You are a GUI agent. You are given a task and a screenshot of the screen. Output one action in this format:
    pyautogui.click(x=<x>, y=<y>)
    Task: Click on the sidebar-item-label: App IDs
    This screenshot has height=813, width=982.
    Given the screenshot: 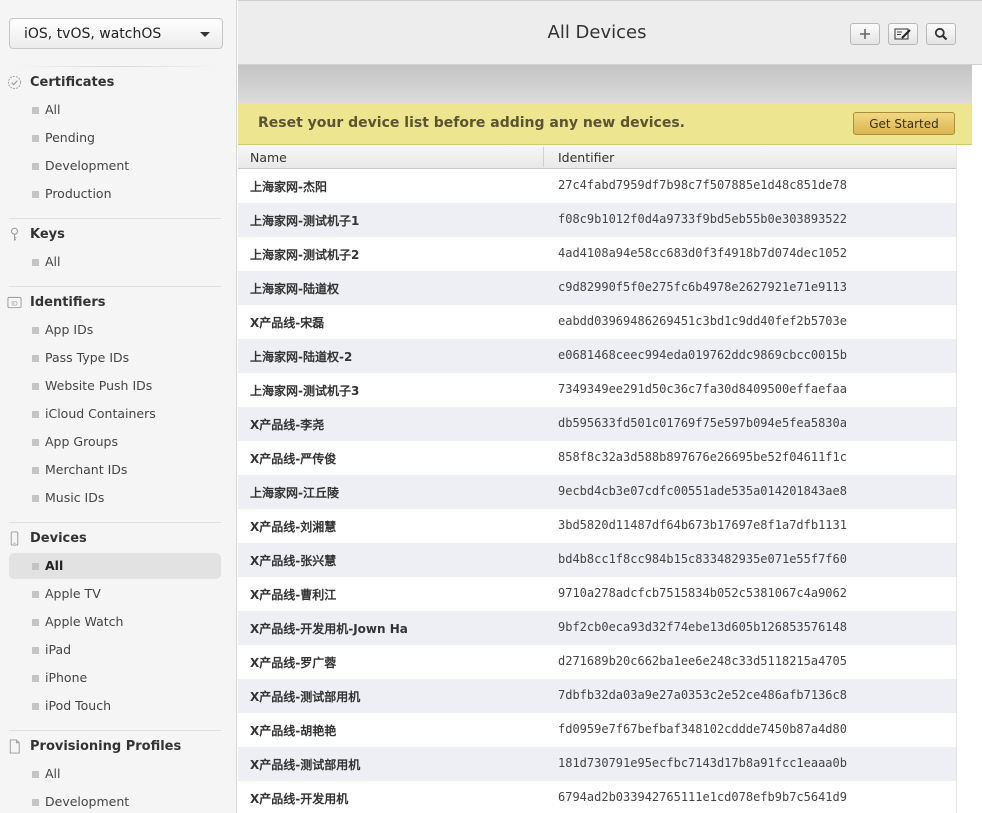 What is the action you would take?
    pyautogui.click(x=69, y=329)
    